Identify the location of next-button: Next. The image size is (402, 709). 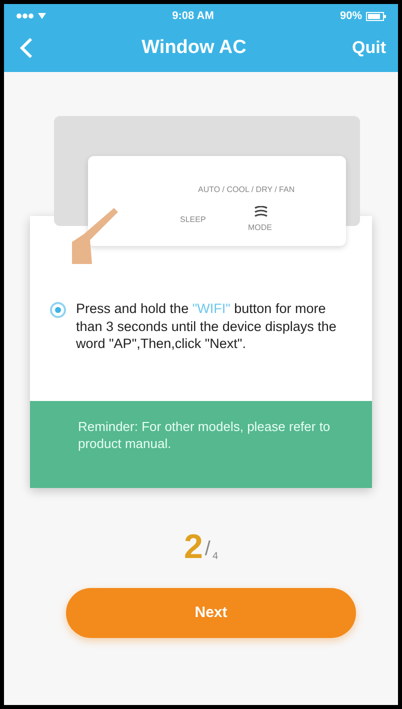
(211, 613).